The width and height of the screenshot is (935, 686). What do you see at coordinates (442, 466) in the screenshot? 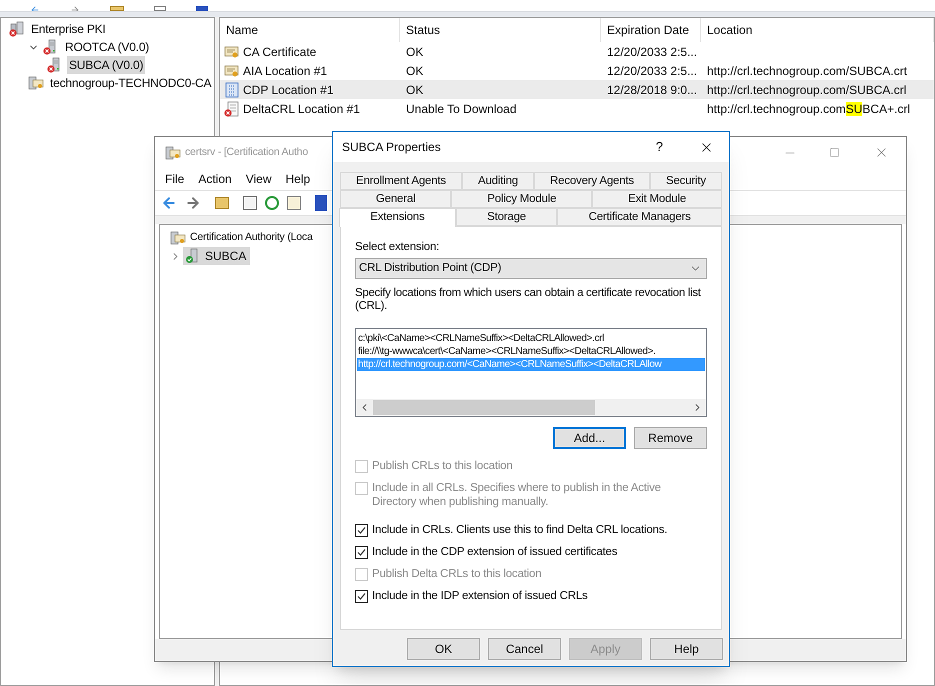
I see `checkbox-label: Publish CRLs to this location` at bounding box center [442, 466].